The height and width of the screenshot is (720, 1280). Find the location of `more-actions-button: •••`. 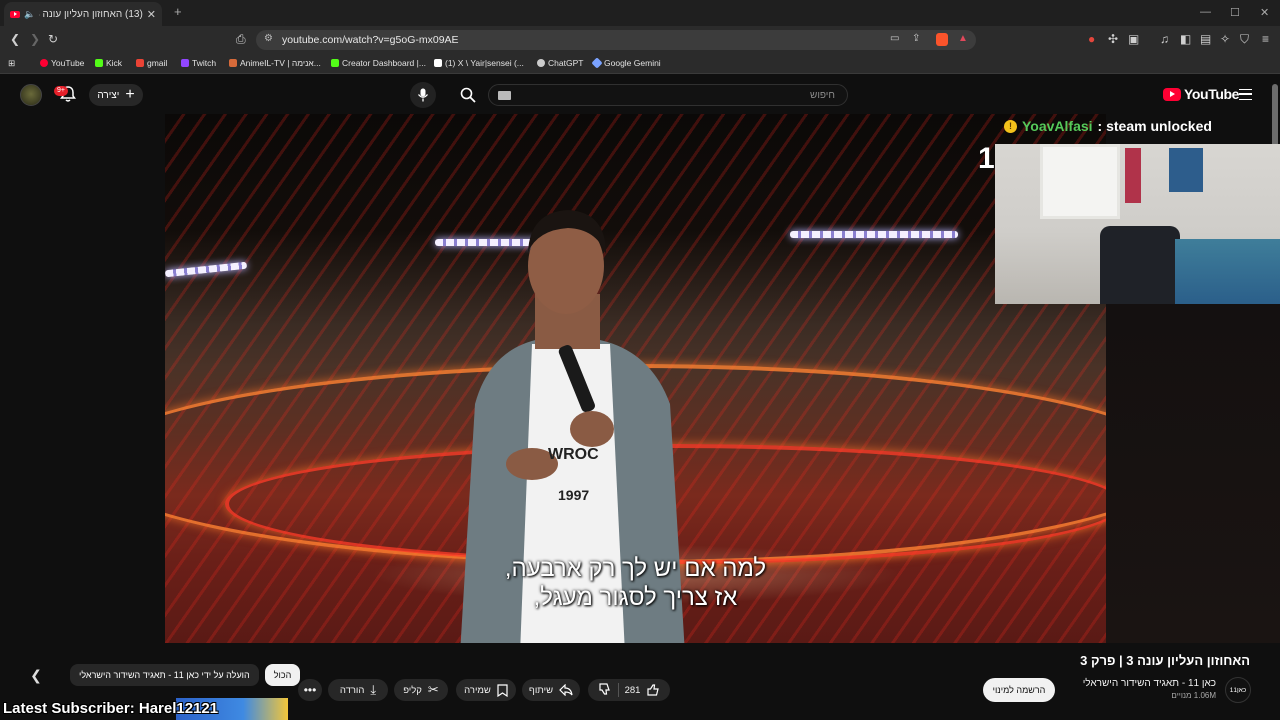

more-actions-button: ••• is located at coordinates (310, 690).